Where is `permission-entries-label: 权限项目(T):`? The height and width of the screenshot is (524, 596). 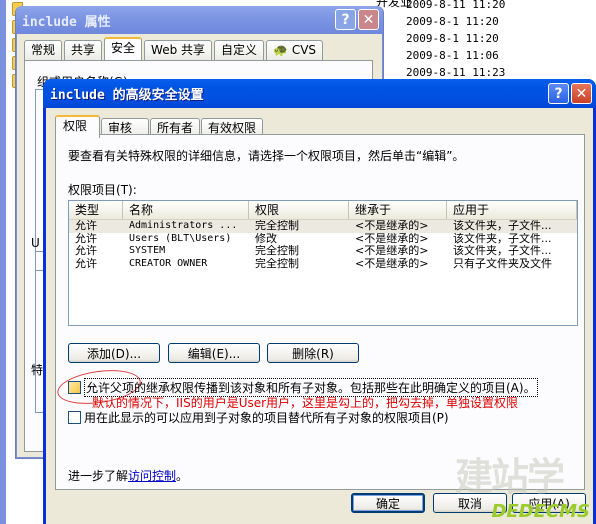
permission-entries-label: 权限项目(T): is located at coordinates (102, 189).